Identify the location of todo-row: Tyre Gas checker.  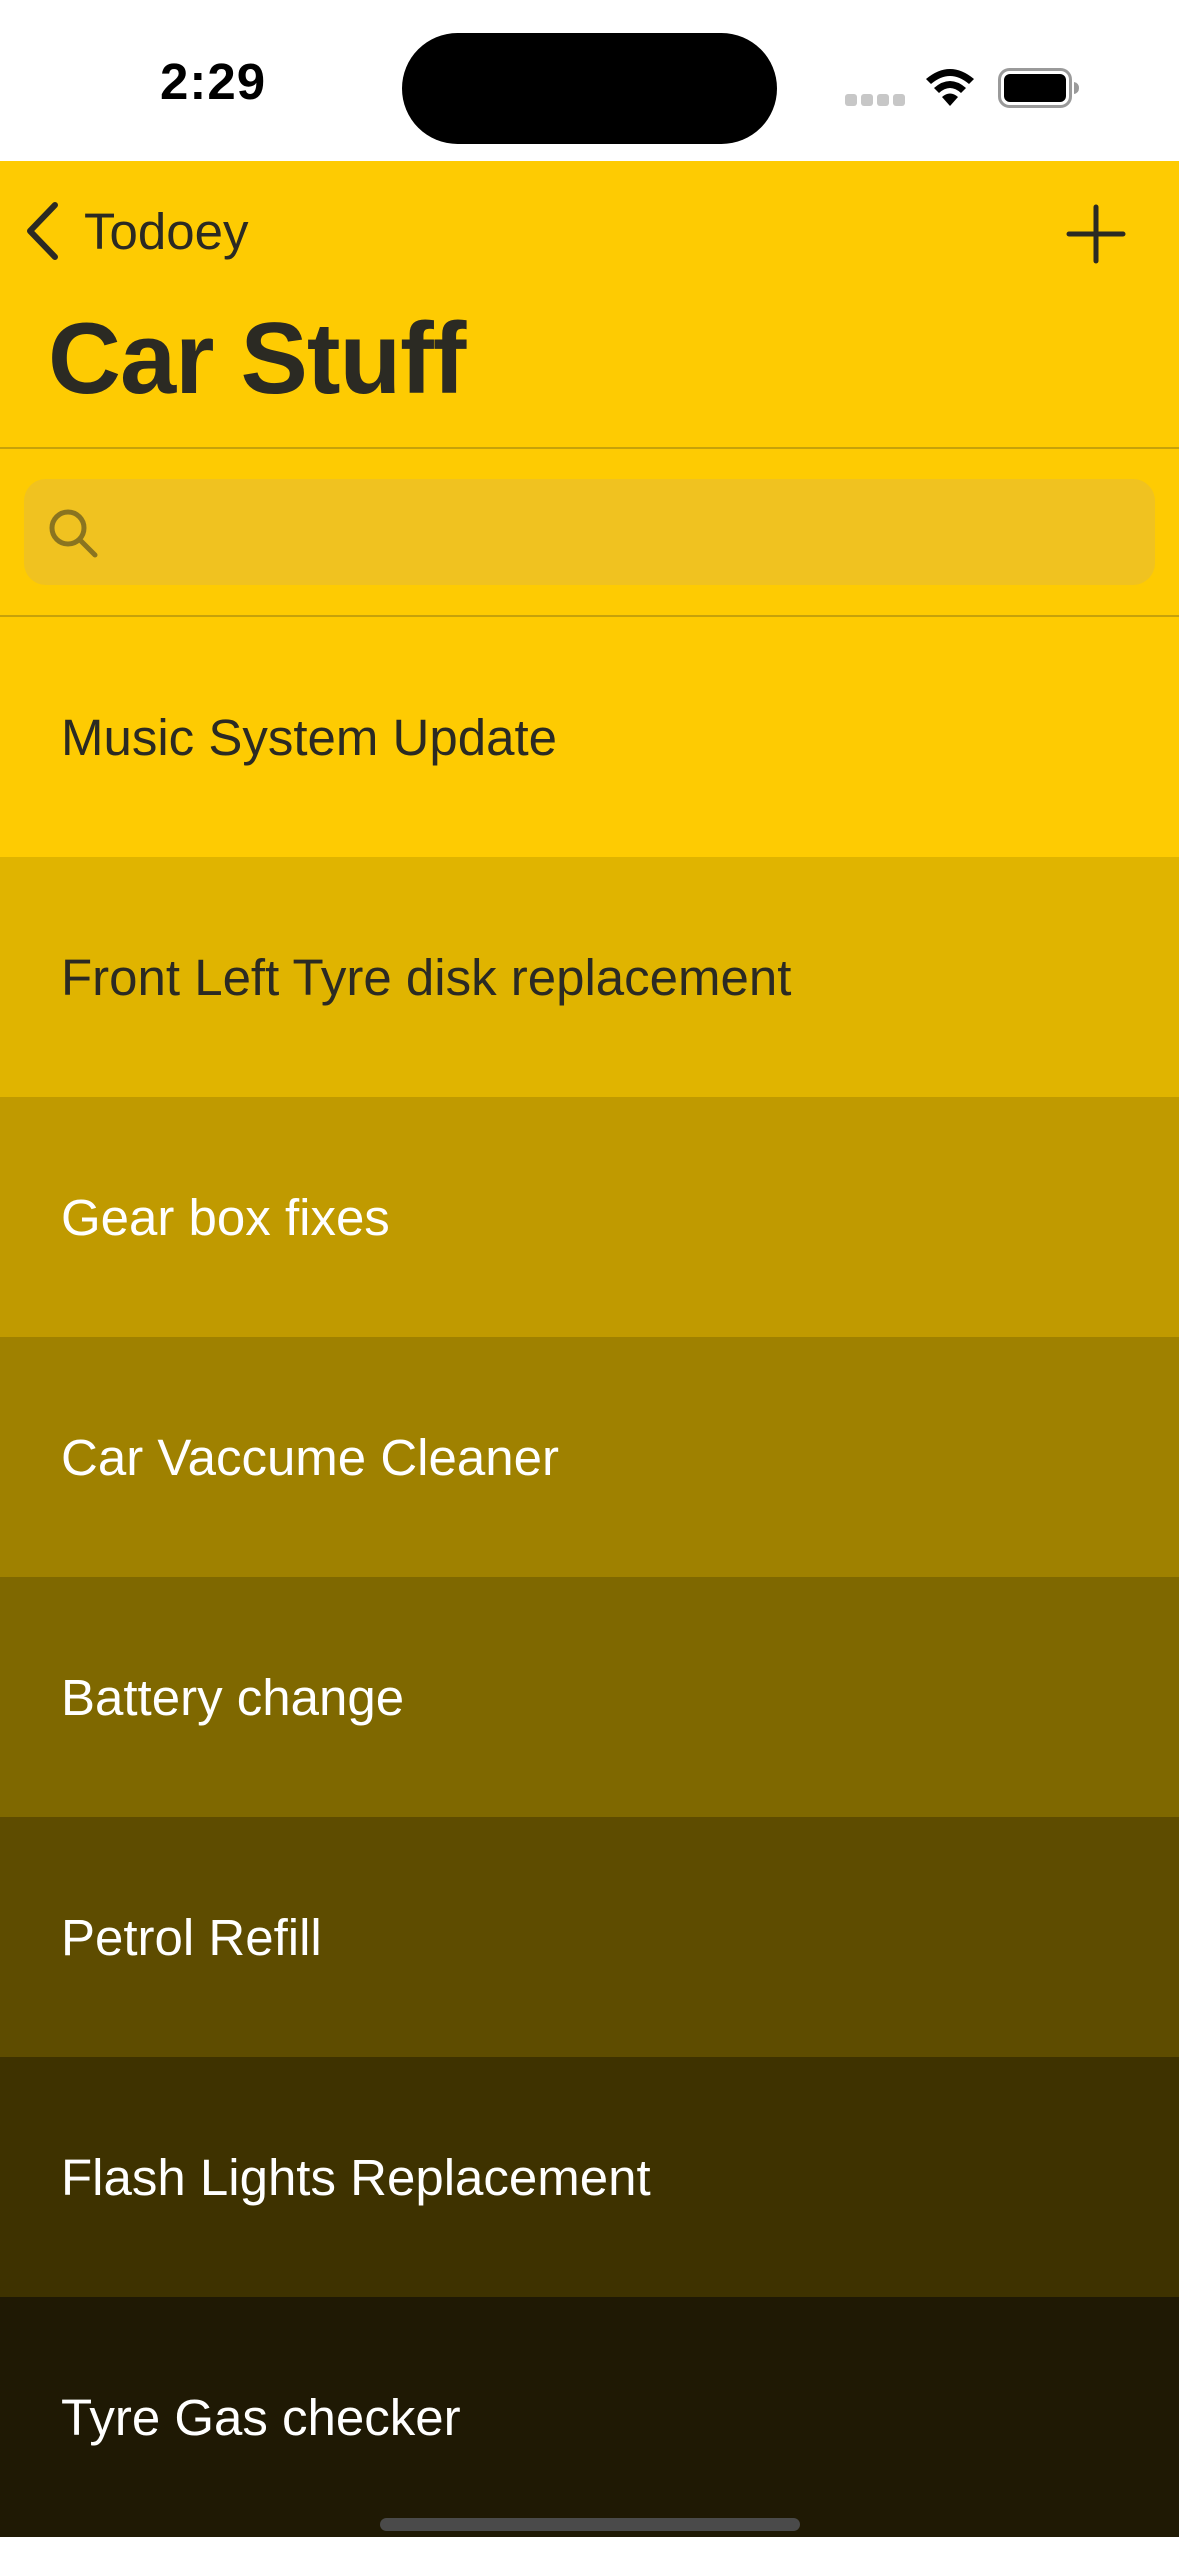
(589, 2417).